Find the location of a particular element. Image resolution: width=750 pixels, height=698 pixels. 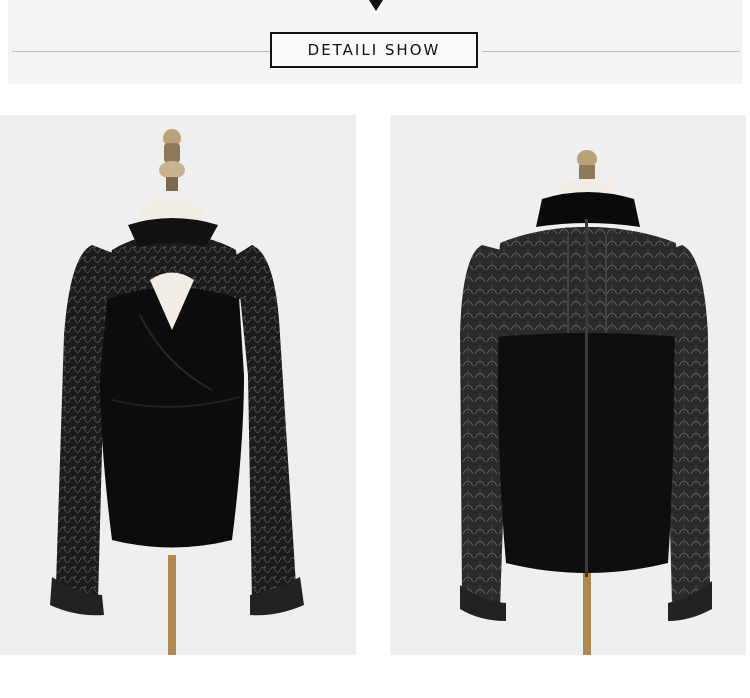

divider-left is located at coordinates (141, 51).